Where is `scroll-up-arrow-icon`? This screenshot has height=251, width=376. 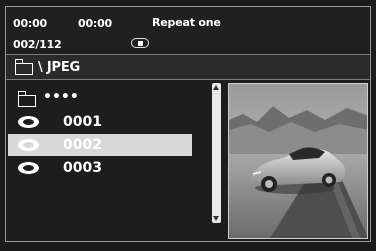
scroll-up-arrow-icon is located at coordinates (216, 87).